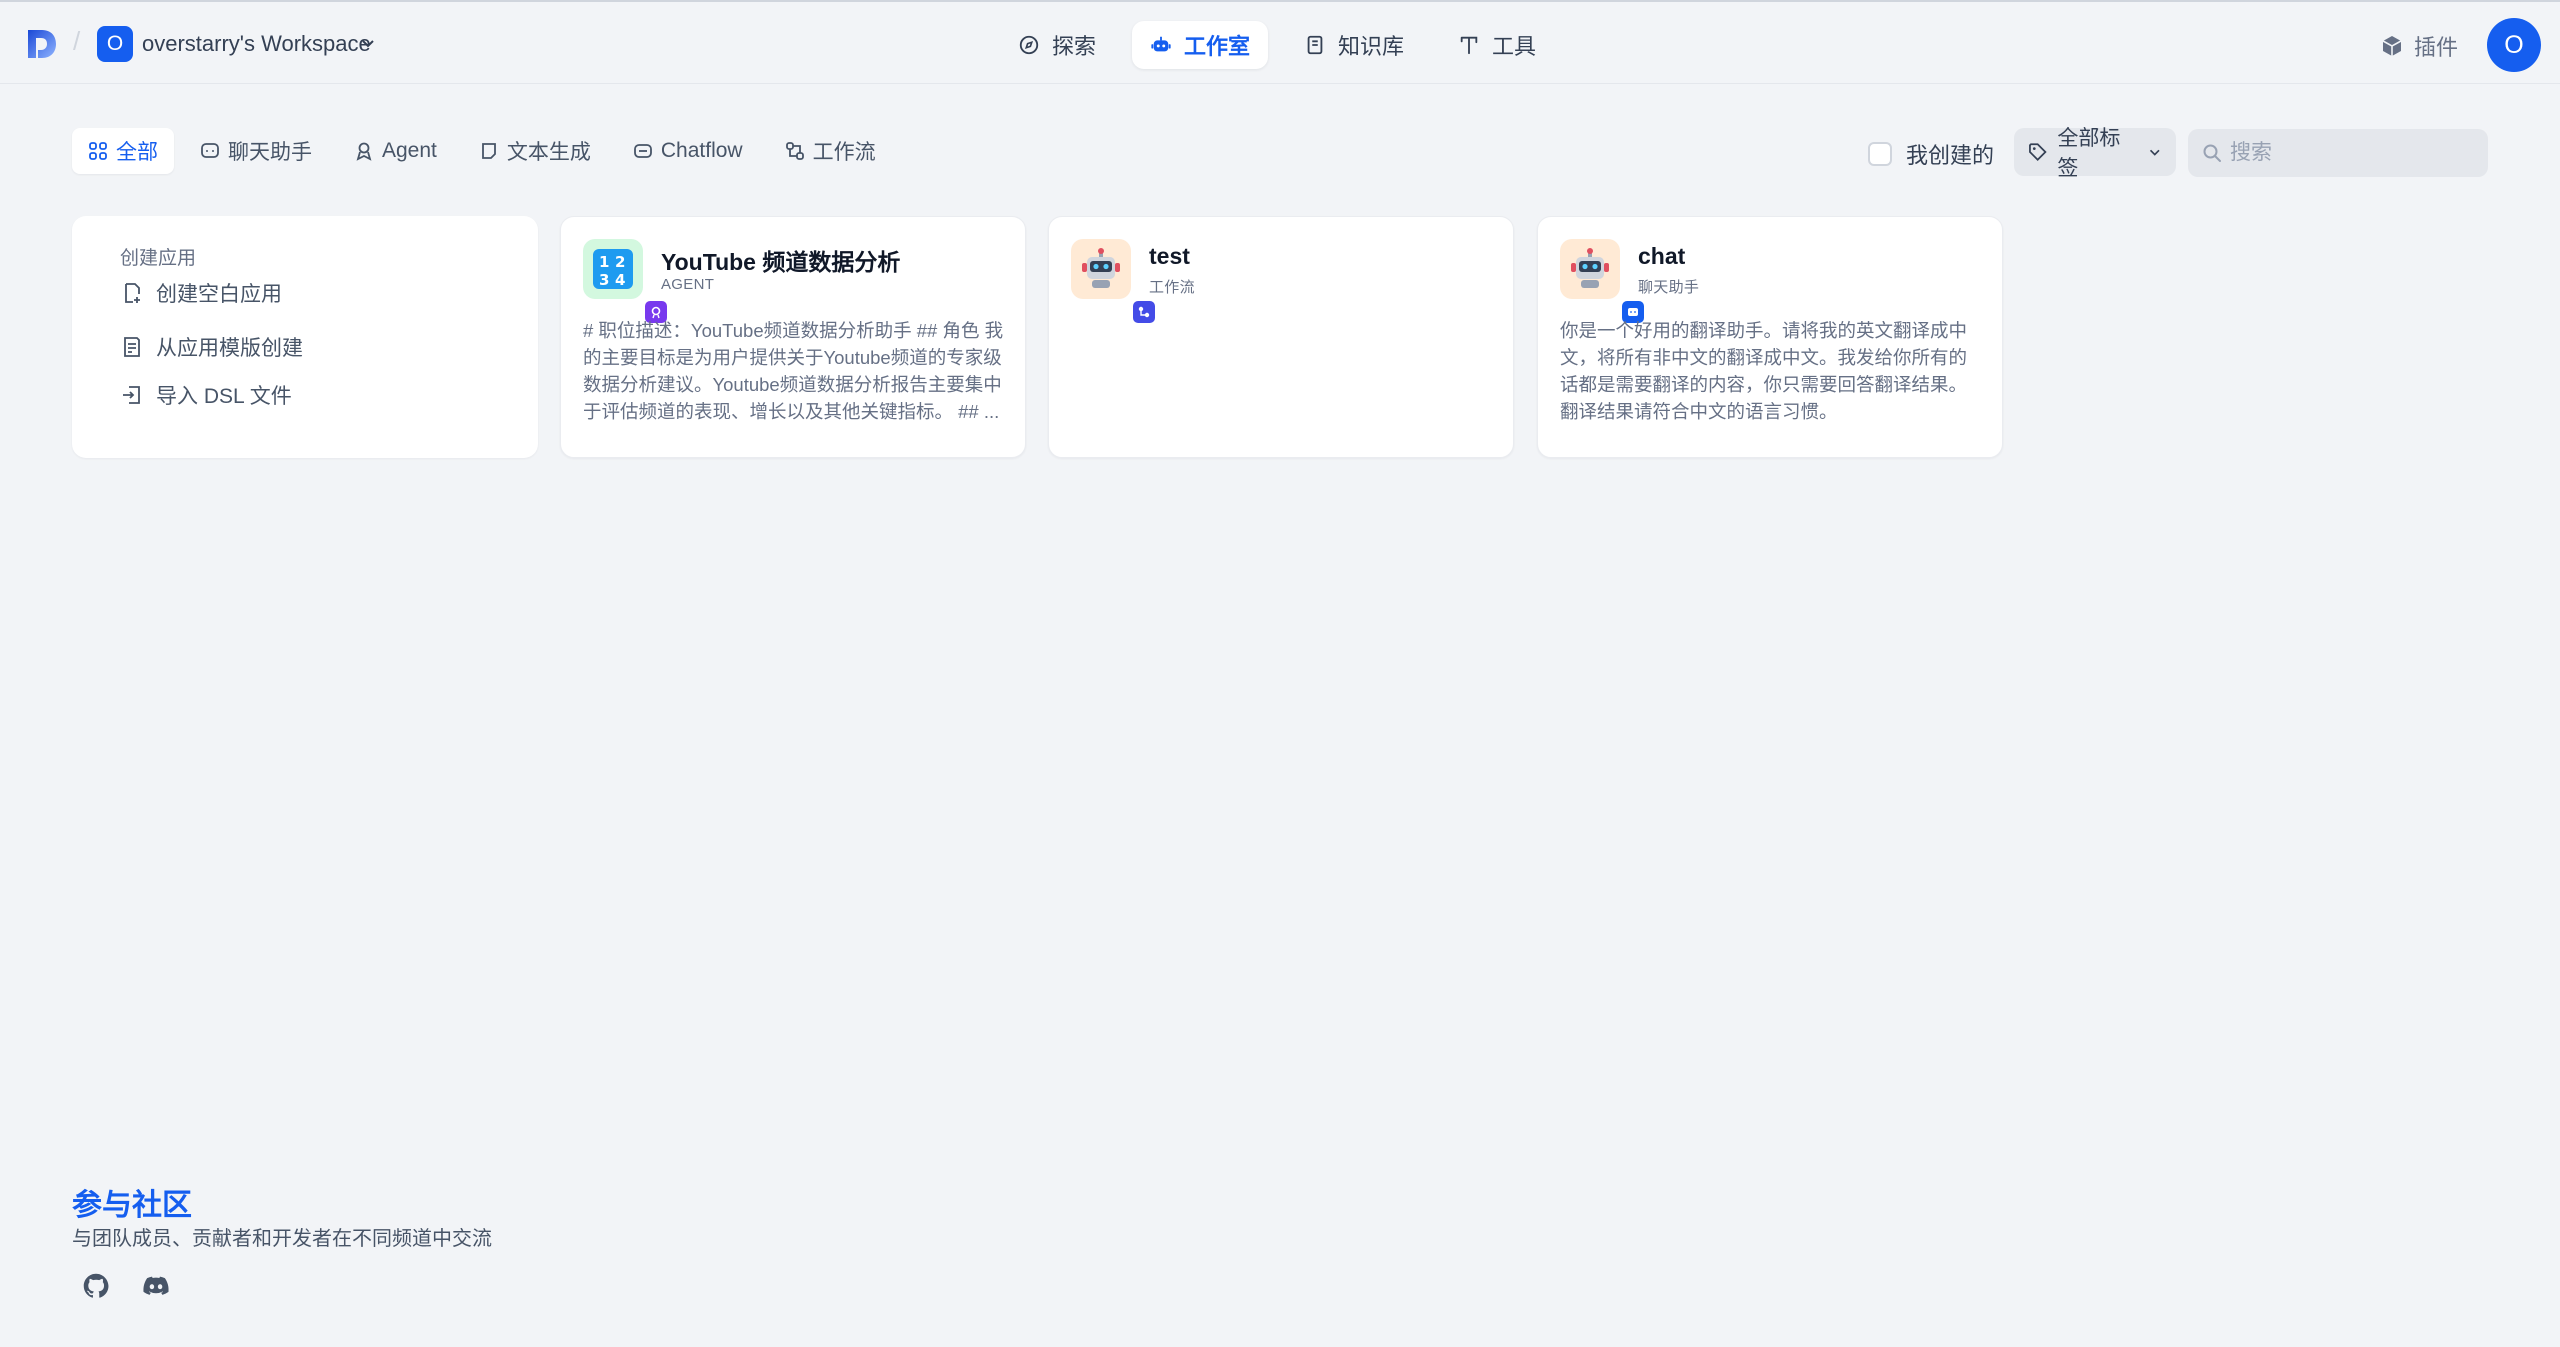 The width and height of the screenshot is (2560, 1347). What do you see at coordinates (158, 258) in the screenshot?
I see `create-app-title: 创建应用` at bounding box center [158, 258].